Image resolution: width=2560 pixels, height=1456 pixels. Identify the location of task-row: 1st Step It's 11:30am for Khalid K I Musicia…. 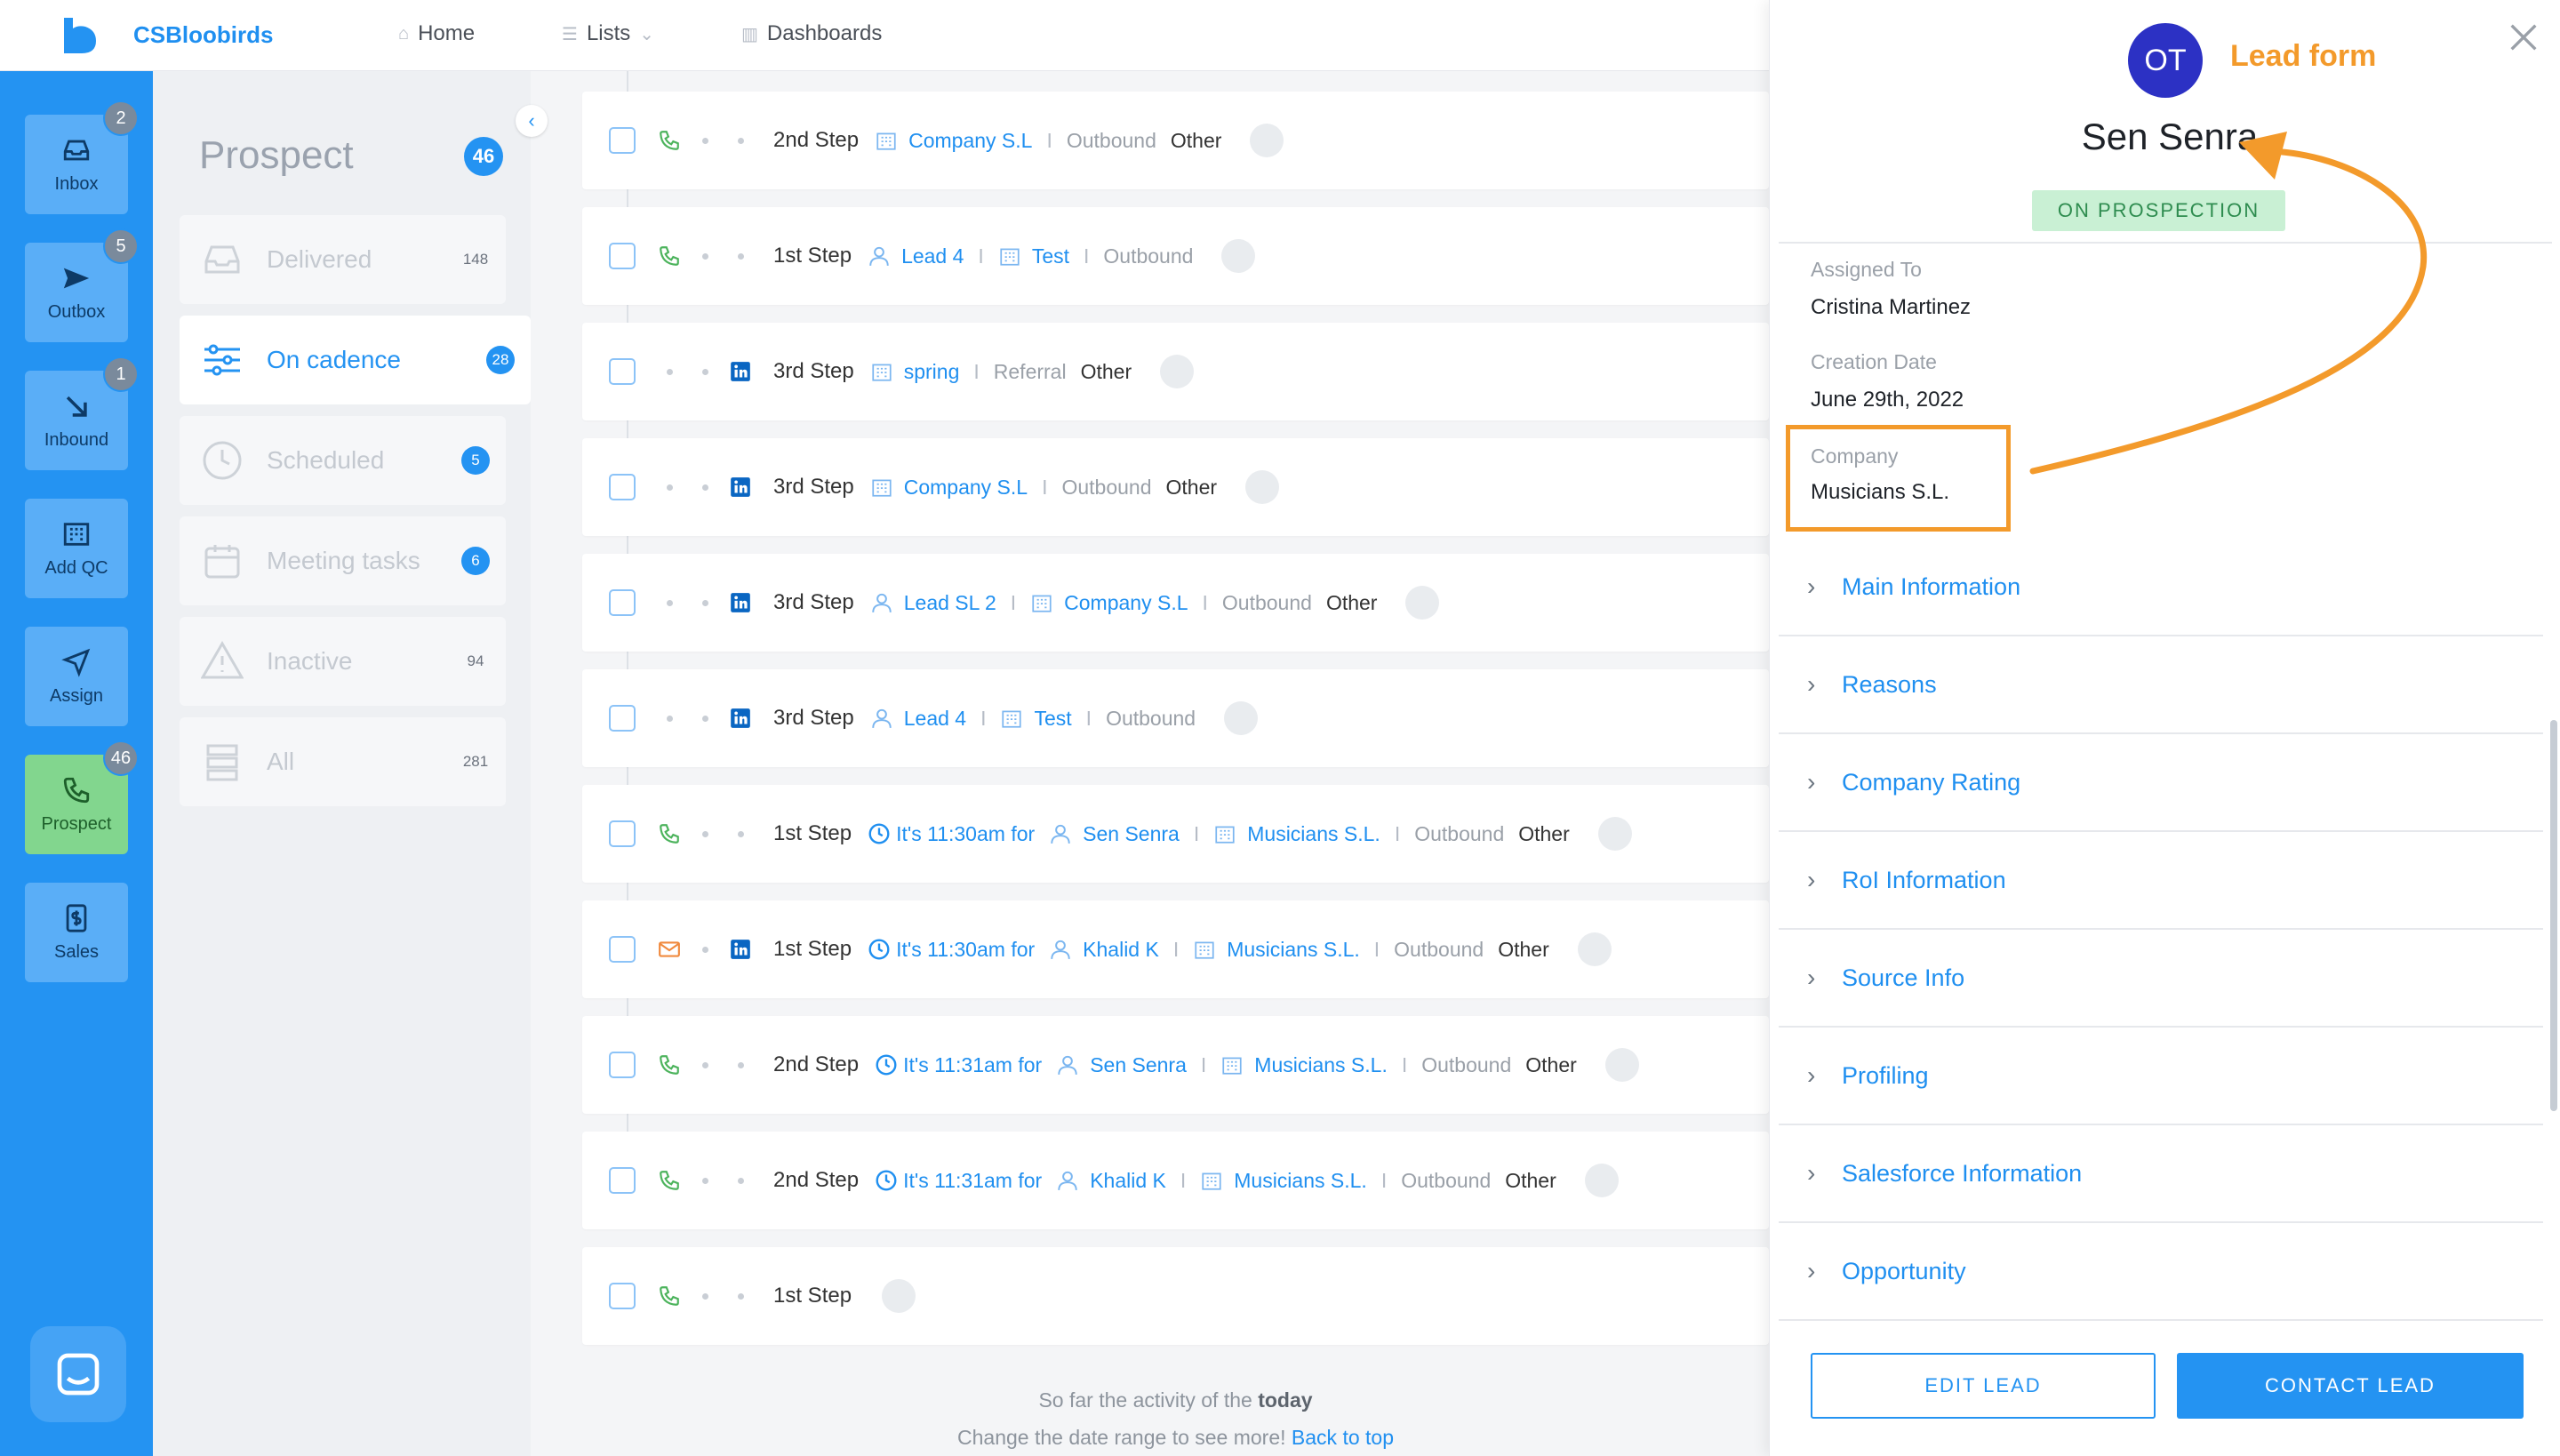
(1175, 949).